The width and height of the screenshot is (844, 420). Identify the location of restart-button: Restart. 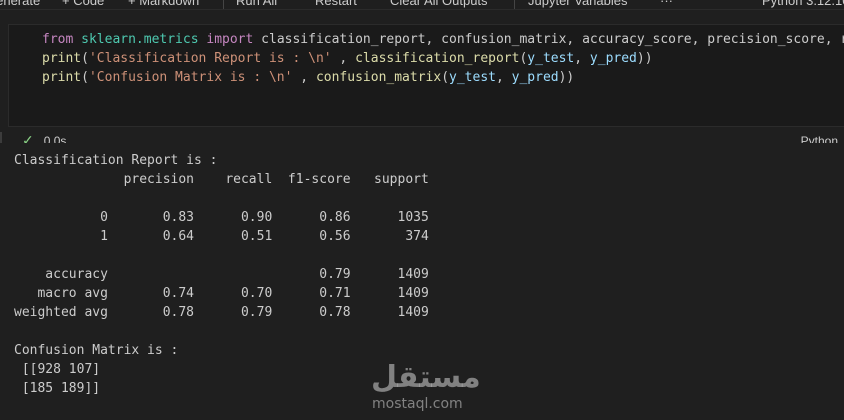
(336, 4).